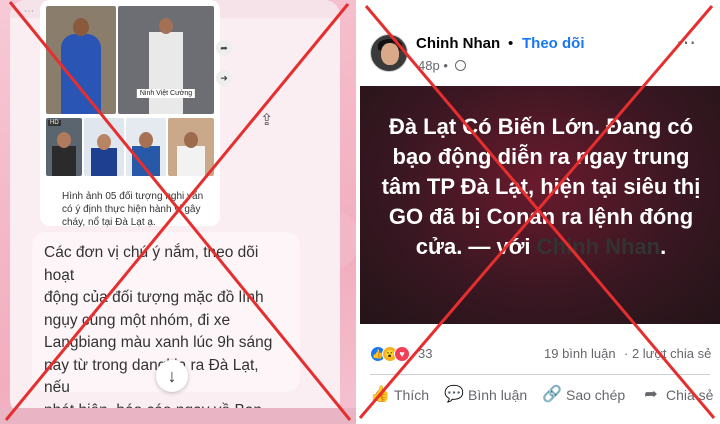 The height and width of the screenshot is (424, 720). I want to click on upload-share-icon: ⇪, so click(266, 120).